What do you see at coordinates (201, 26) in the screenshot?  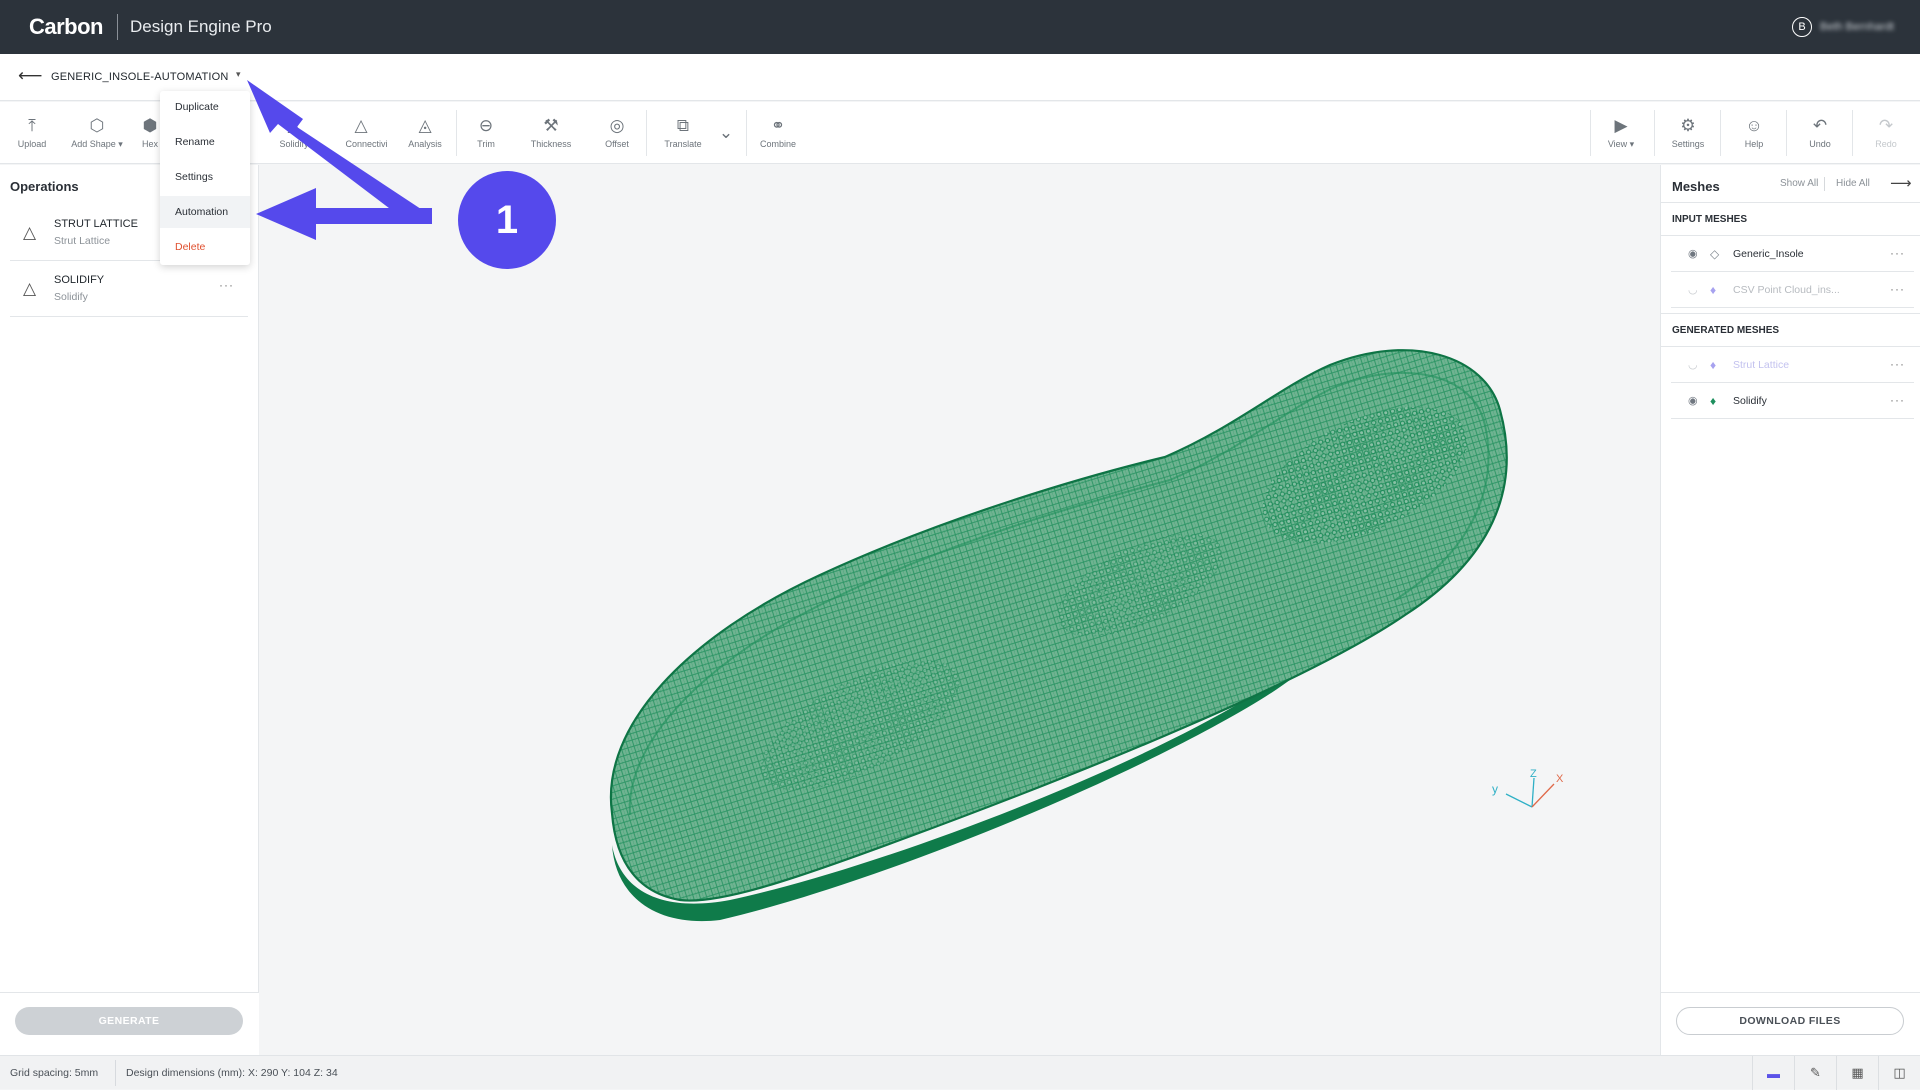 I see `product-name: Design Engine Pro` at bounding box center [201, 26].